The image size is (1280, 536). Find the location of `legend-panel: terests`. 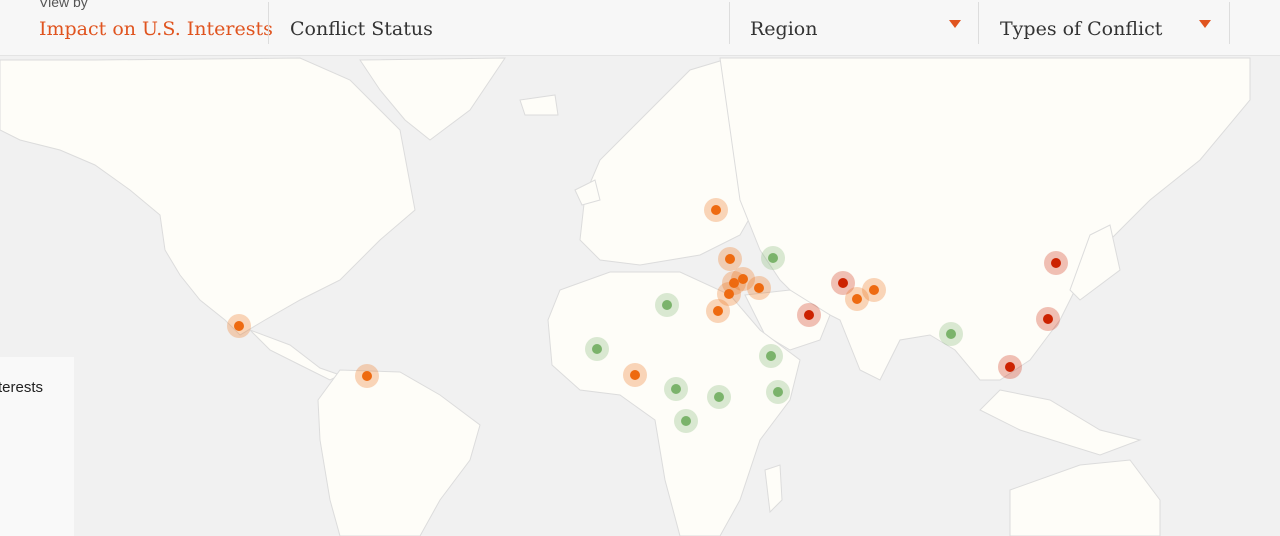

legend-panel: terests is located at coordinates (37, 446).